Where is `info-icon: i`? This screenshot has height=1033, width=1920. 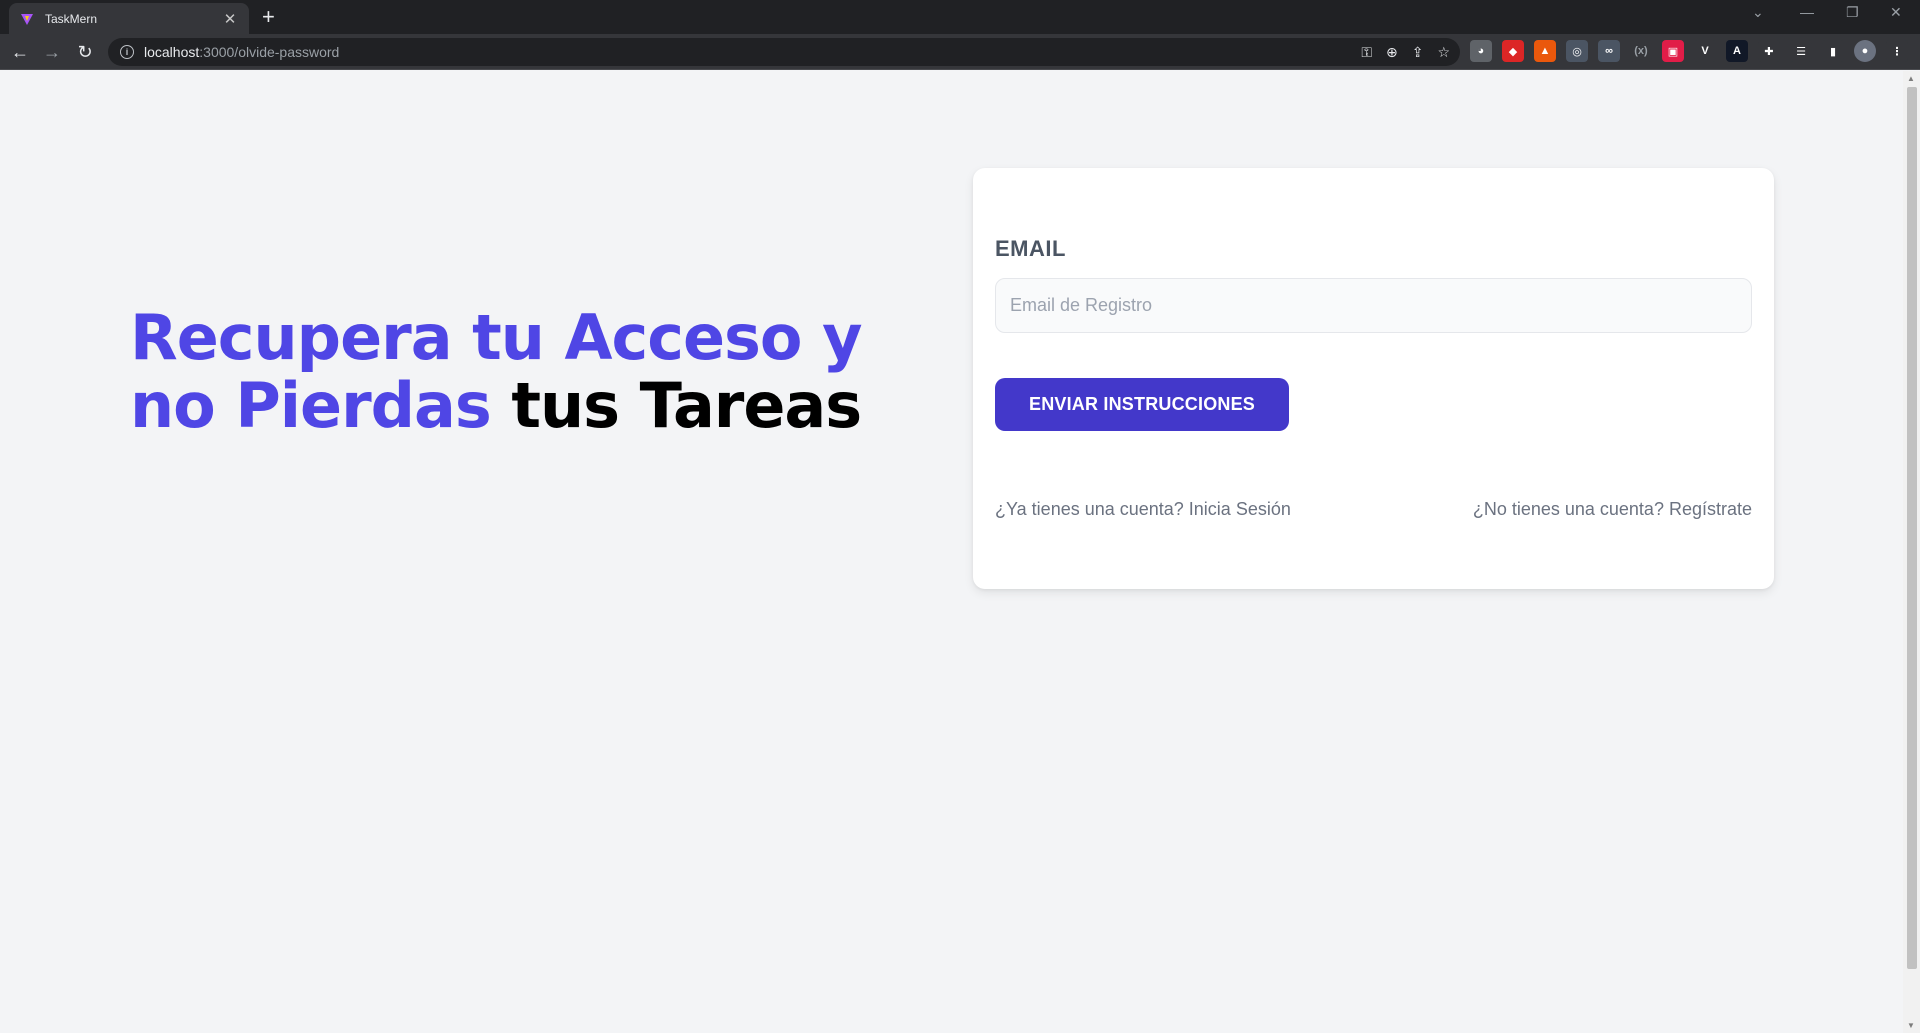 info-icon: i is located at coordinates (127, 52).